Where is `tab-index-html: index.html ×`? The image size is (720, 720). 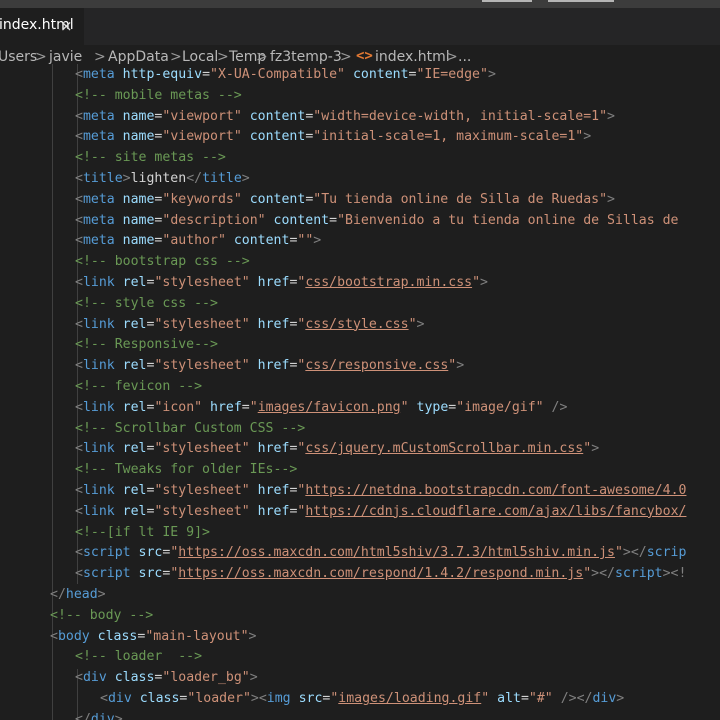 tab-index-html: index.html × is located at coordinates (42, 26).